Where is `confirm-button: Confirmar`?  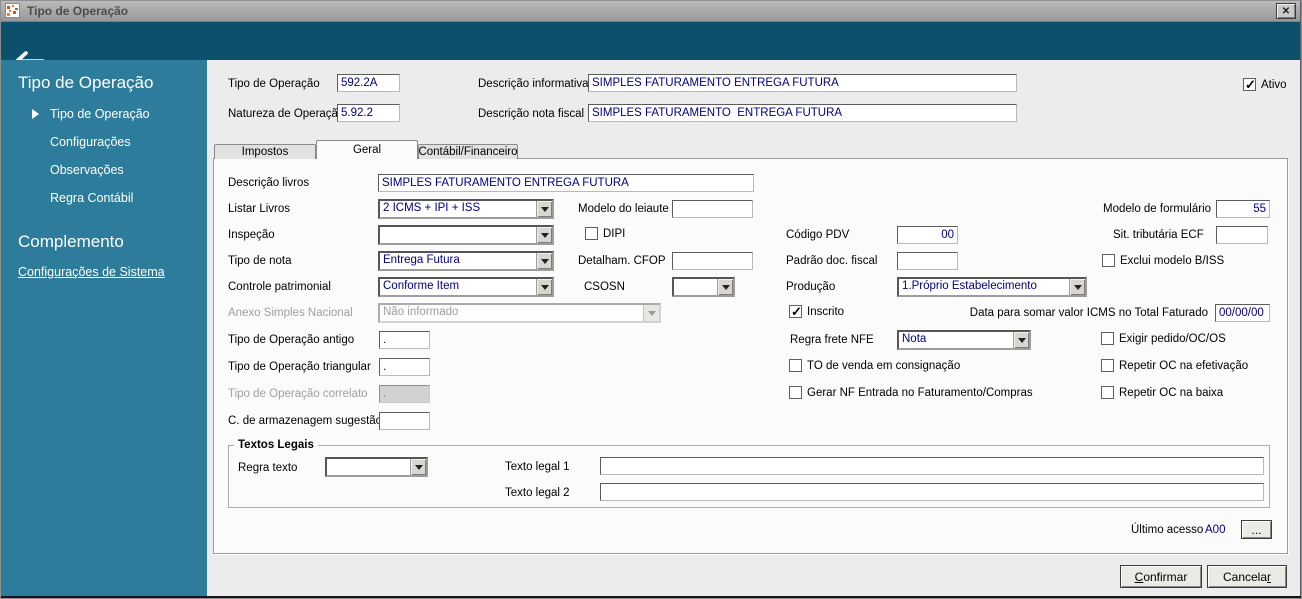
confirm-button: Confirmar is located at coordinates (1161, 576).